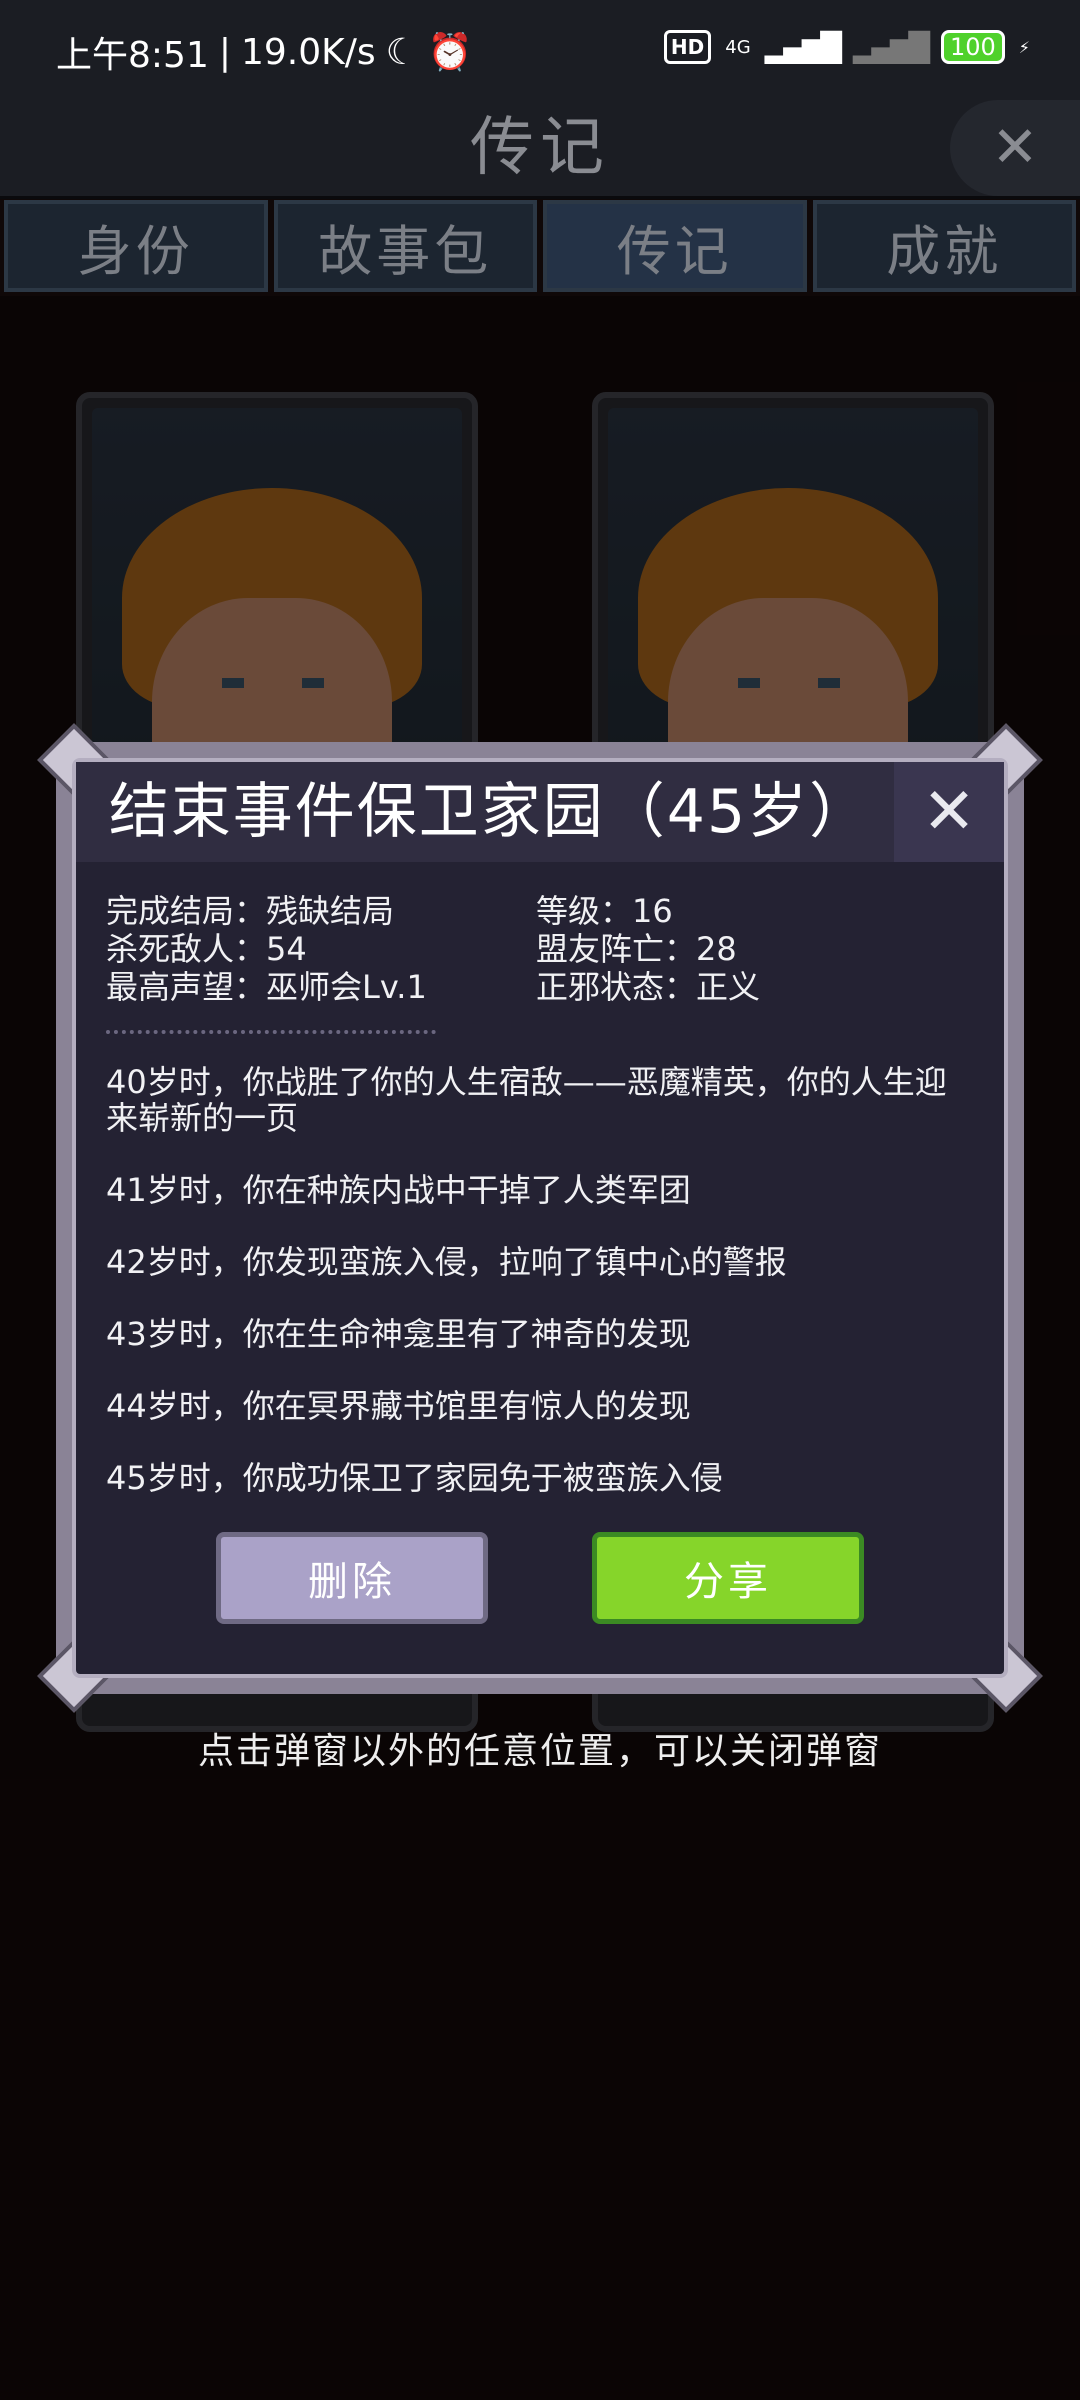 This screenshot has height=2400, width=1080. Describe the element at coordinates (398, 1334) in the screenshot. I see `list-item: 43岁时，你在生命神龛里有了神奇的发现` at that location.